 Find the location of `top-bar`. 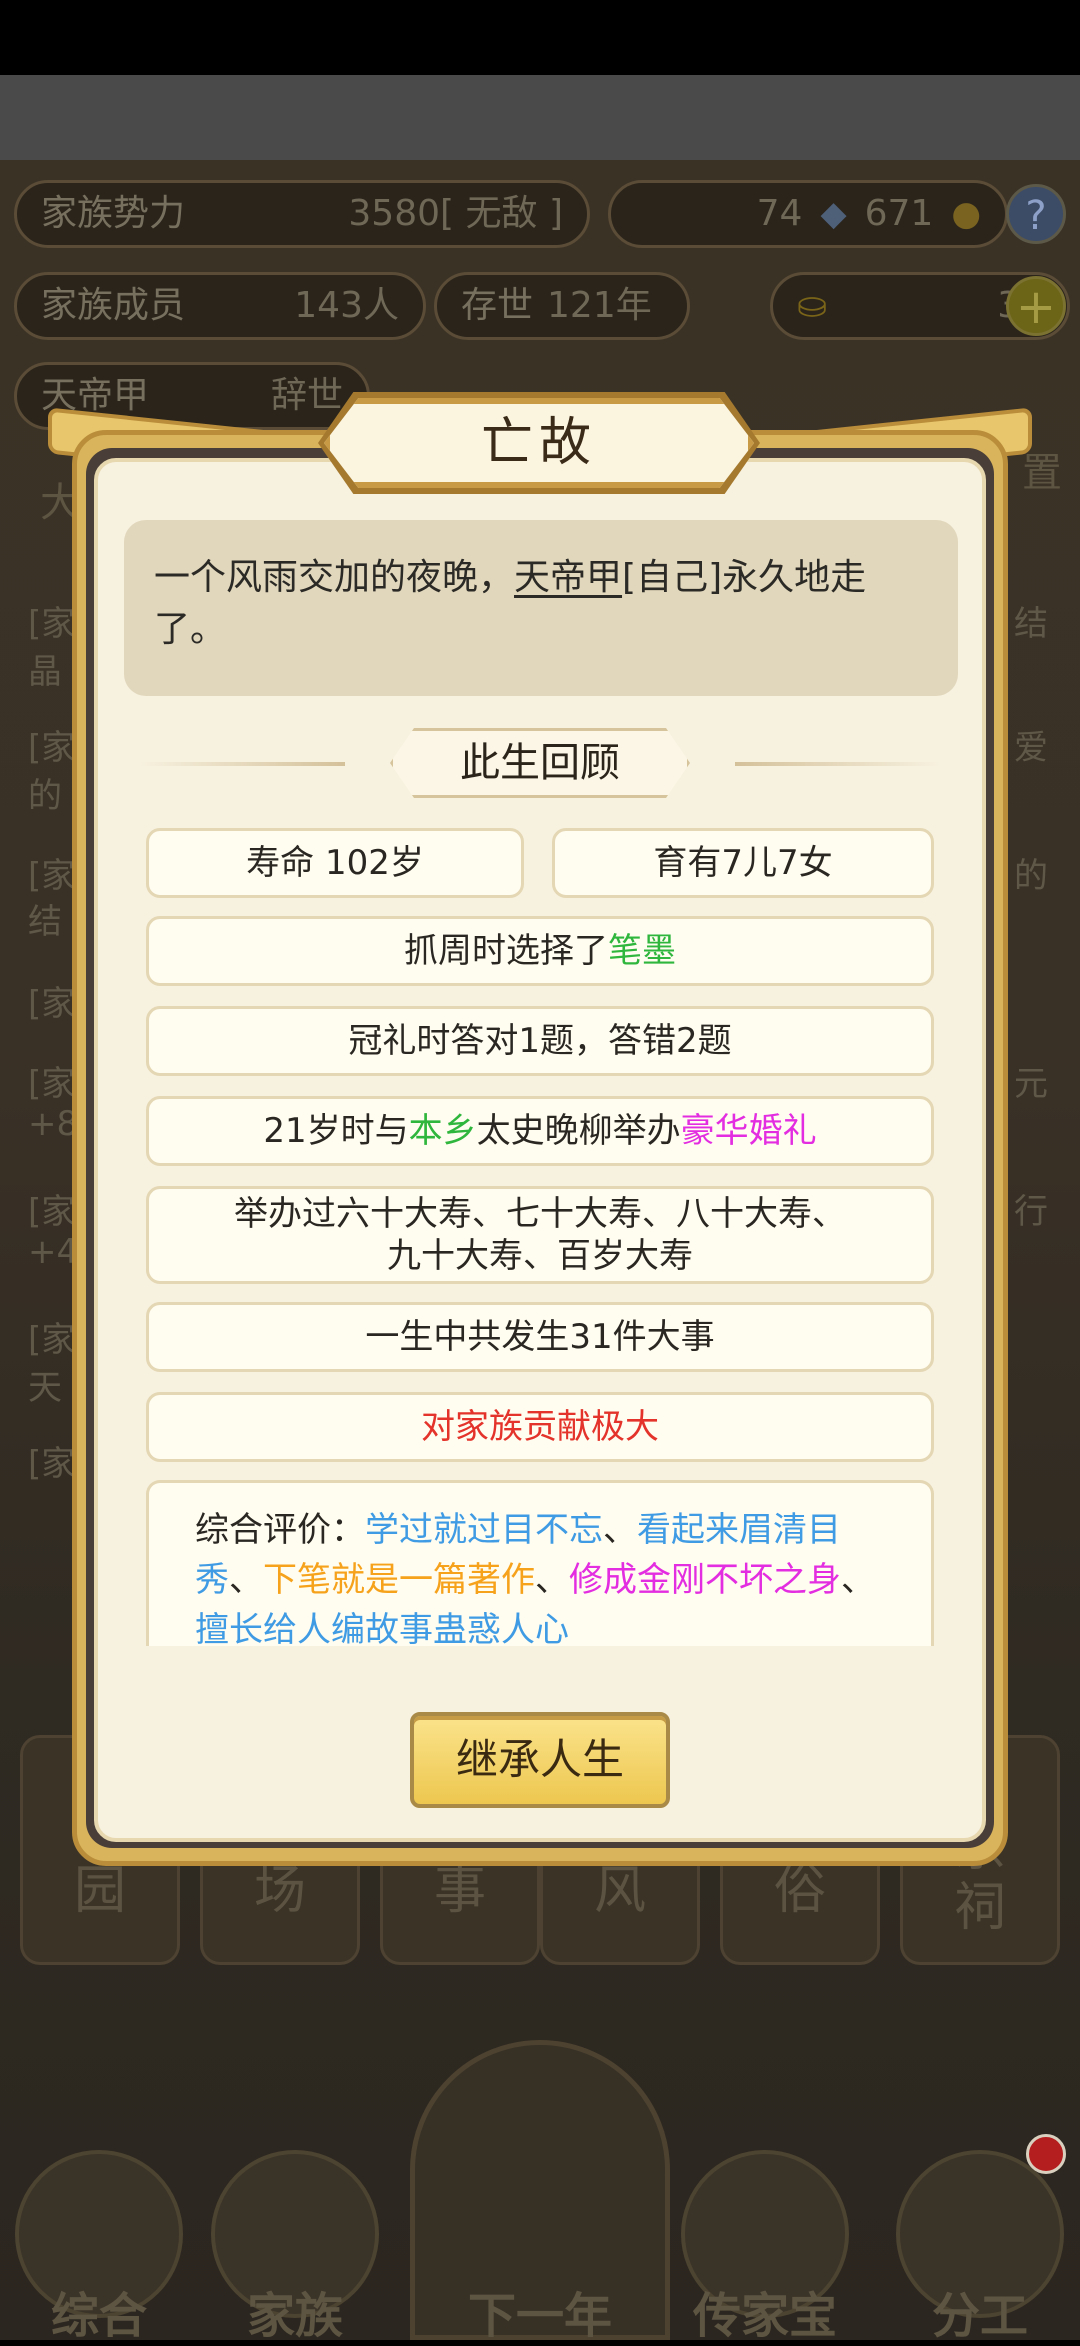

top-bar is located at coordinates (540, 117).